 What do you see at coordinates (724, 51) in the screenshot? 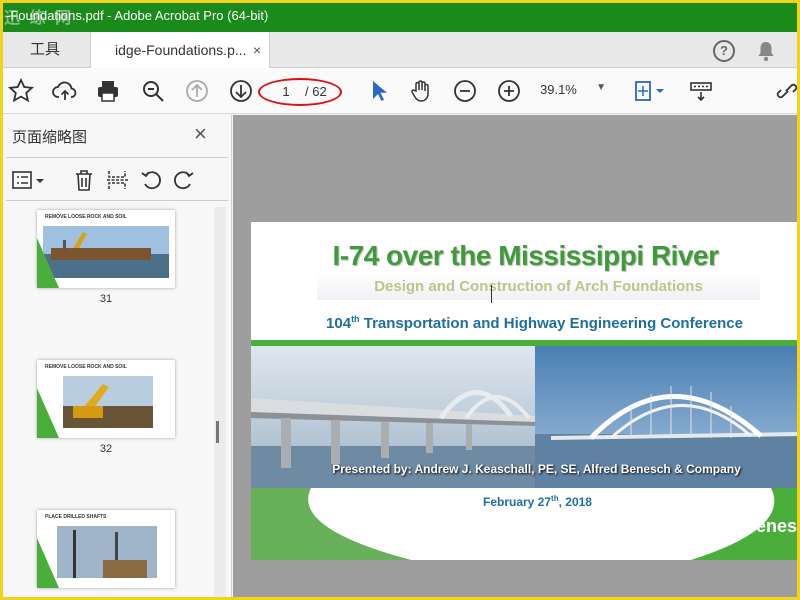
I see `help-icon: ?` at bounding box center [724, 51].